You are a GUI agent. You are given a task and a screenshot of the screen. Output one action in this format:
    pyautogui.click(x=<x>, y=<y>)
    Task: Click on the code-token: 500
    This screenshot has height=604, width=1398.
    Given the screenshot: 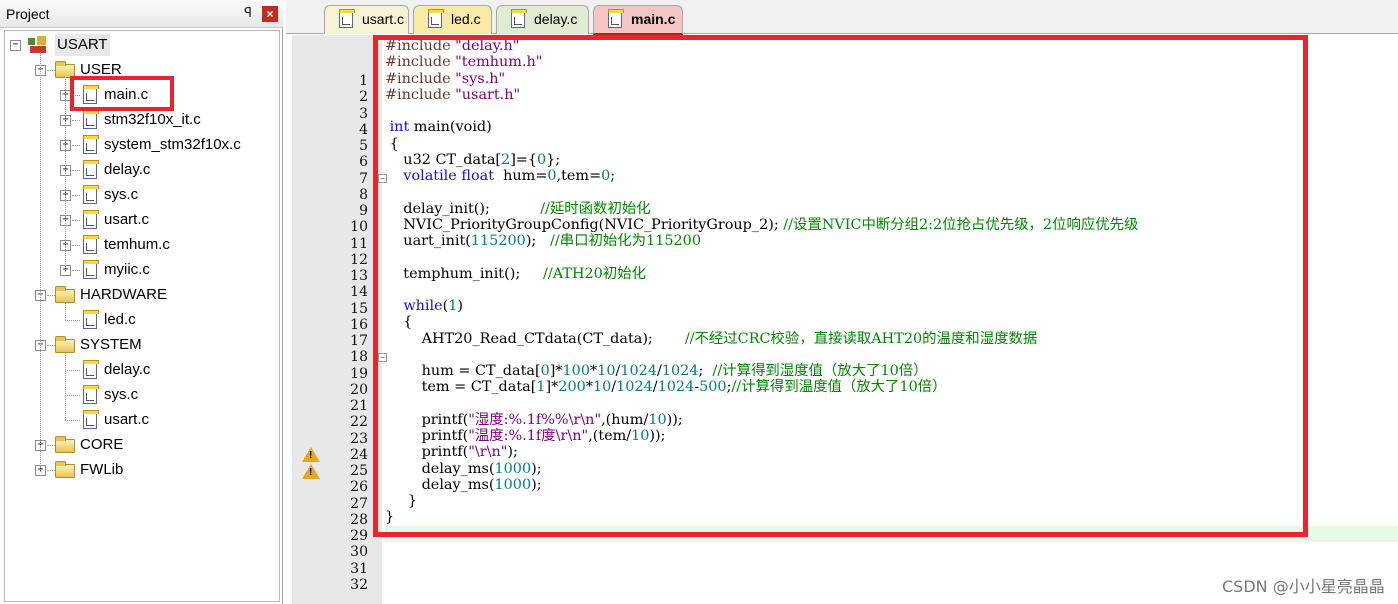 What is the action you would take?
    pyautogui.click(x=713, y=387)
    